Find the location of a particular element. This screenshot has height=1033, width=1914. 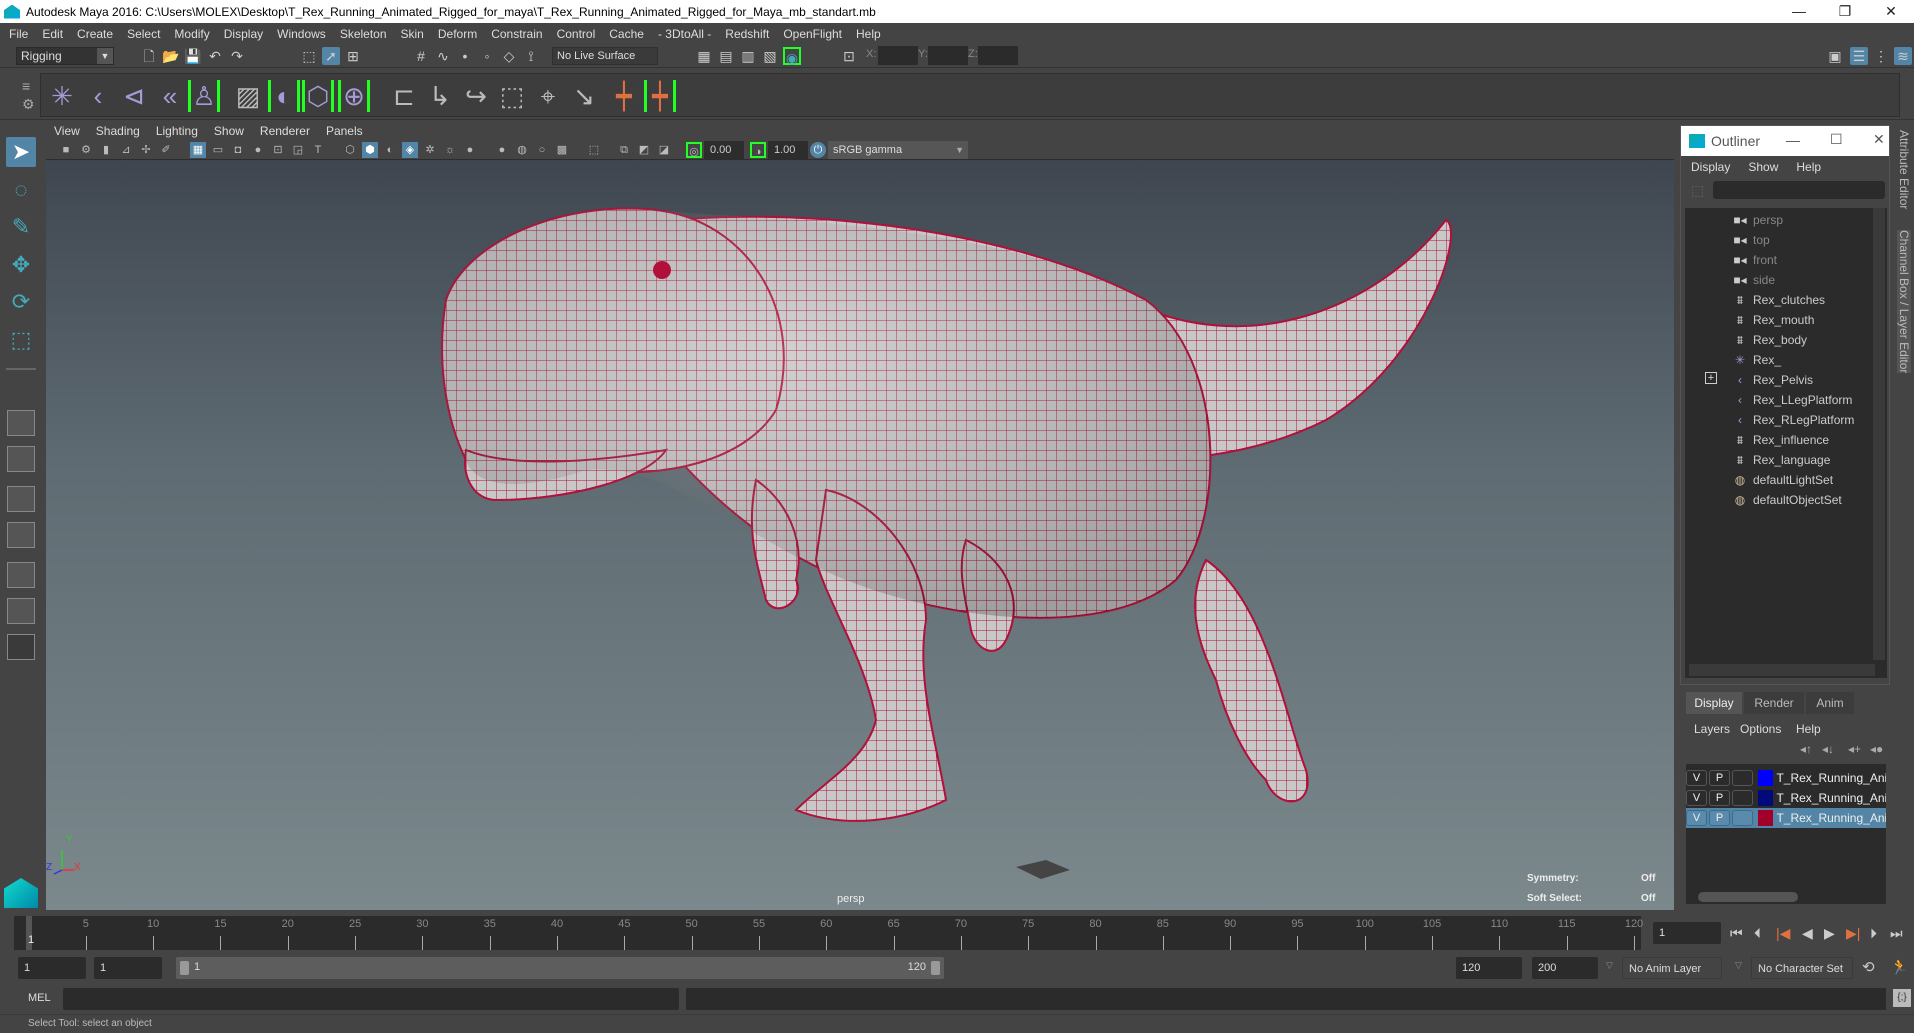

playback-start-field: 1 is located at coordinates (128, 968).